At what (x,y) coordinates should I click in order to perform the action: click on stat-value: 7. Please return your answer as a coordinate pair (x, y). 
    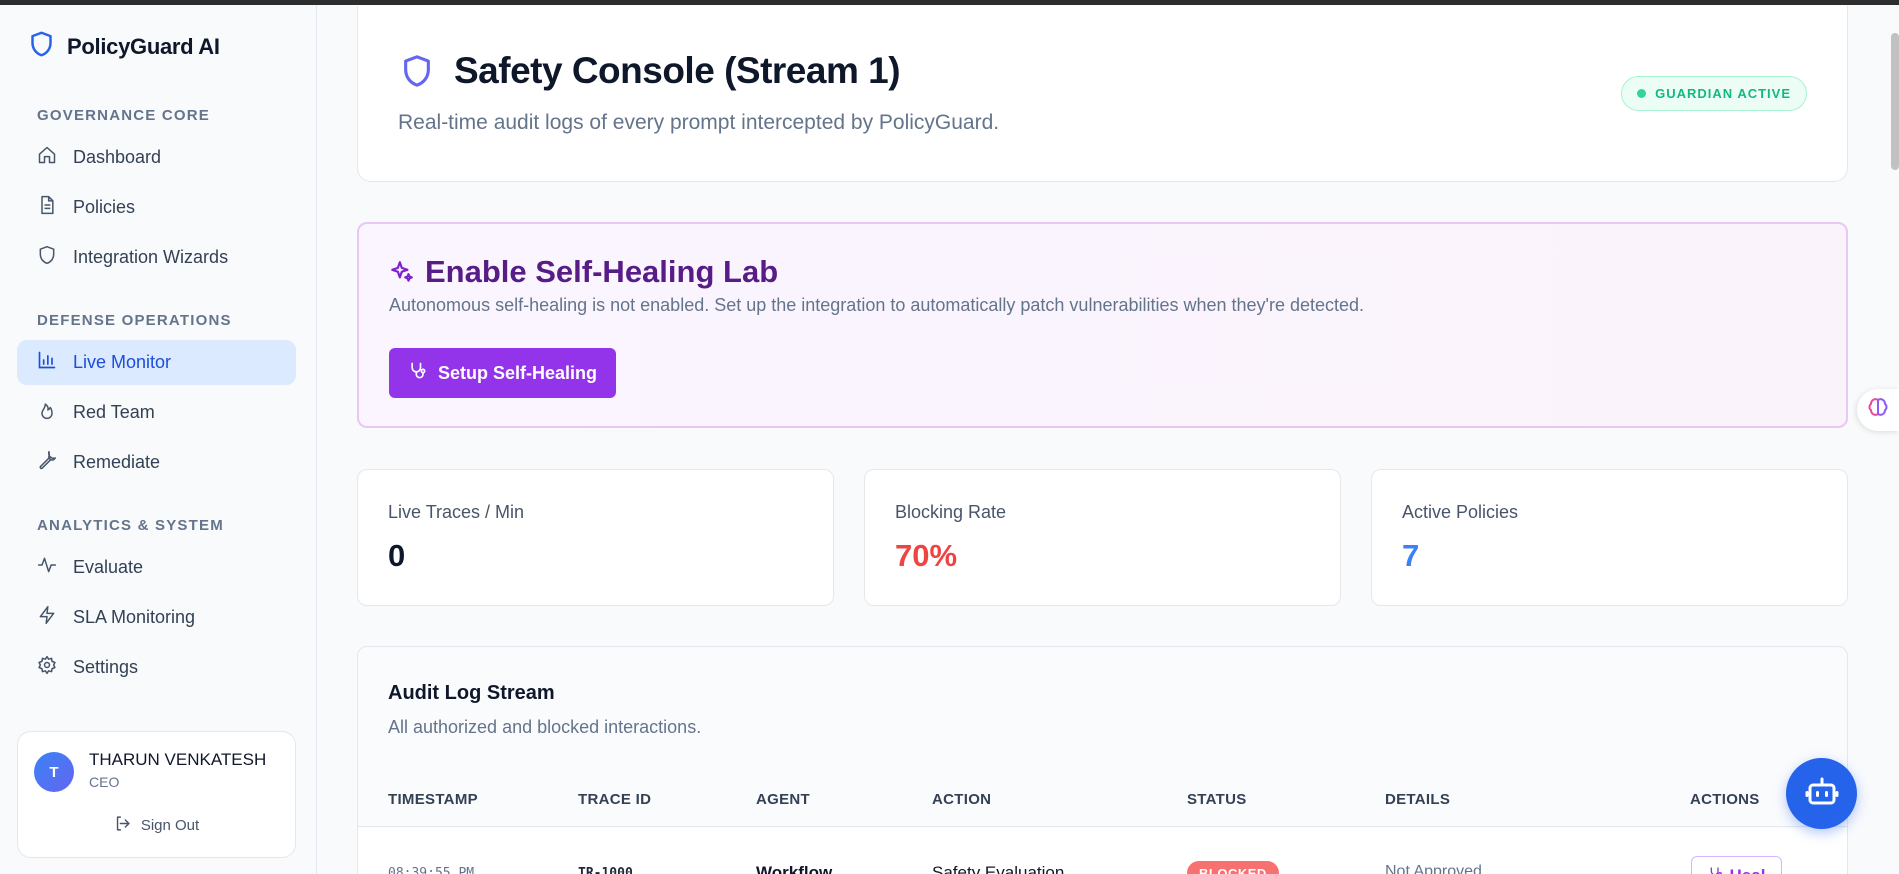
    Looking at the image, I should click on (1411, 555).